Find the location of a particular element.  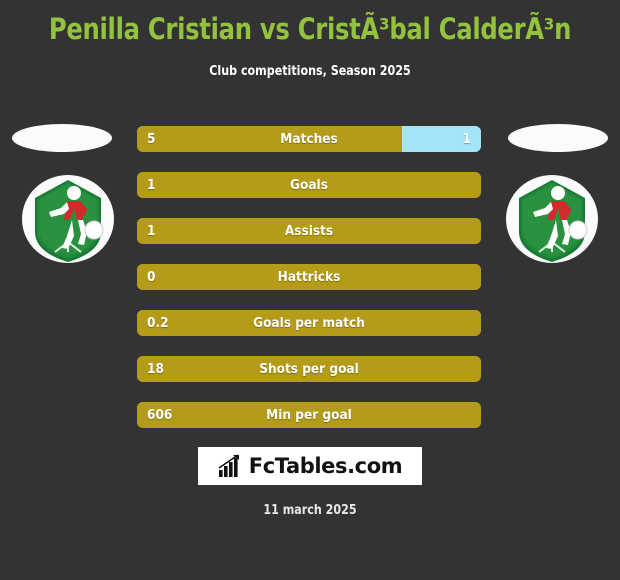

page-subtitle: Club competitions, Season 2025 is located at coordinates (310, 71).